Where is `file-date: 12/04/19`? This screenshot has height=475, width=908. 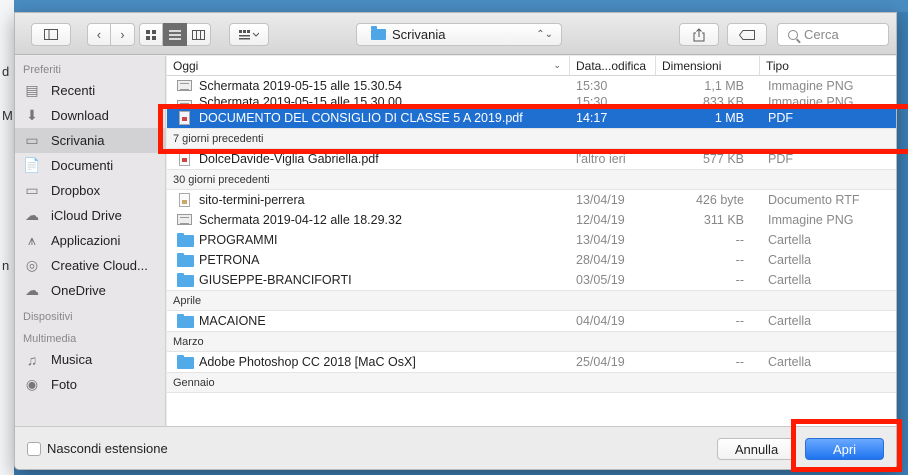
file-date: 12/04/19 is located at coordinates (613, 220).